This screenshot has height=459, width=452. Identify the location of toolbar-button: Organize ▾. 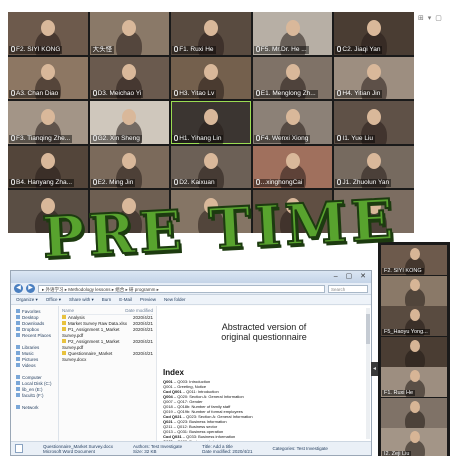
(27, 300).